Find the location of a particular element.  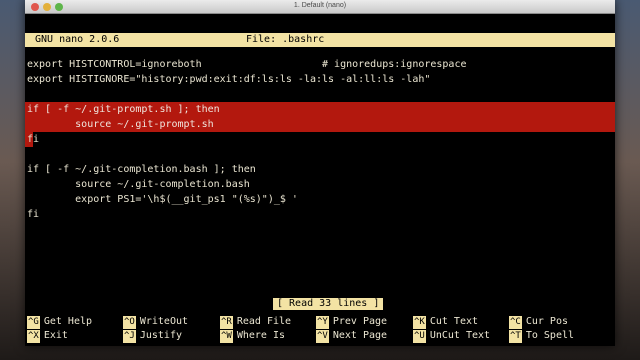

status-message: [ Read 33 lines ] is located at coordinates (328, 304).